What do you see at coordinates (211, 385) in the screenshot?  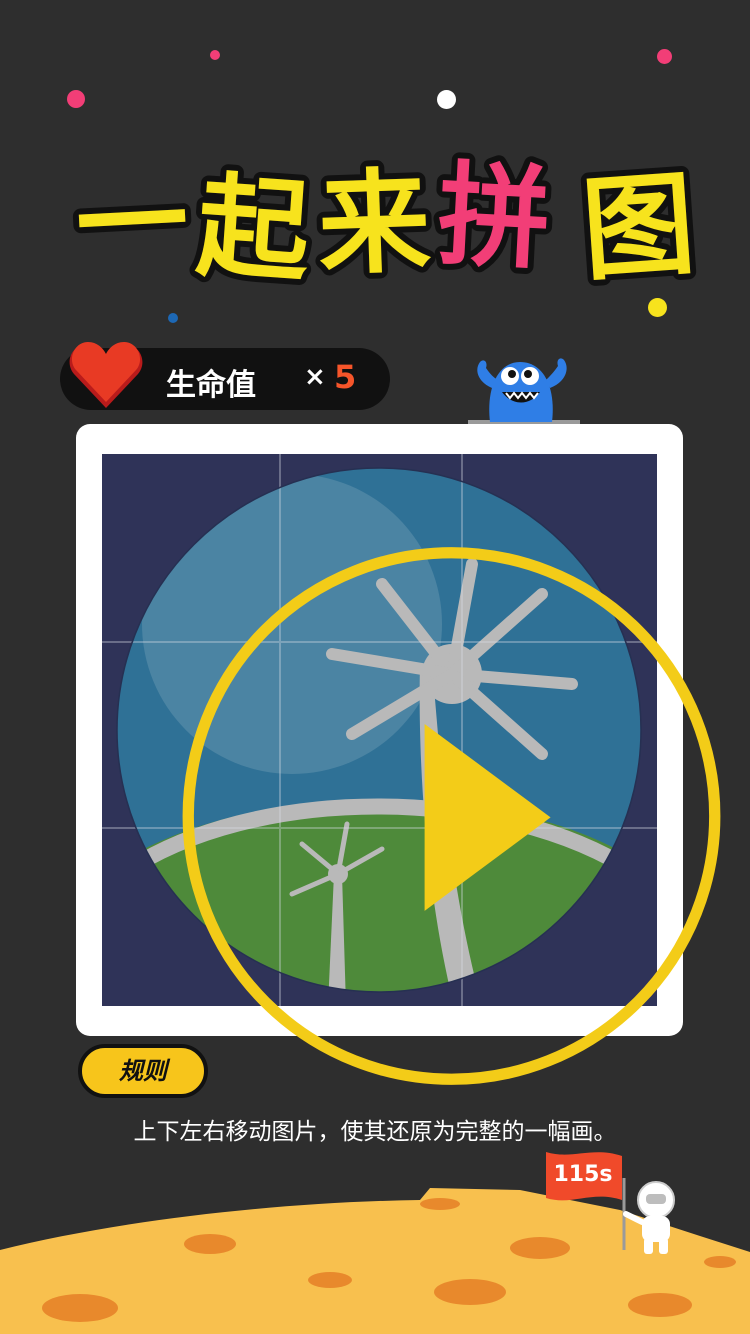 I see `lives-label: 生命值` at bounding box center [211, 385].